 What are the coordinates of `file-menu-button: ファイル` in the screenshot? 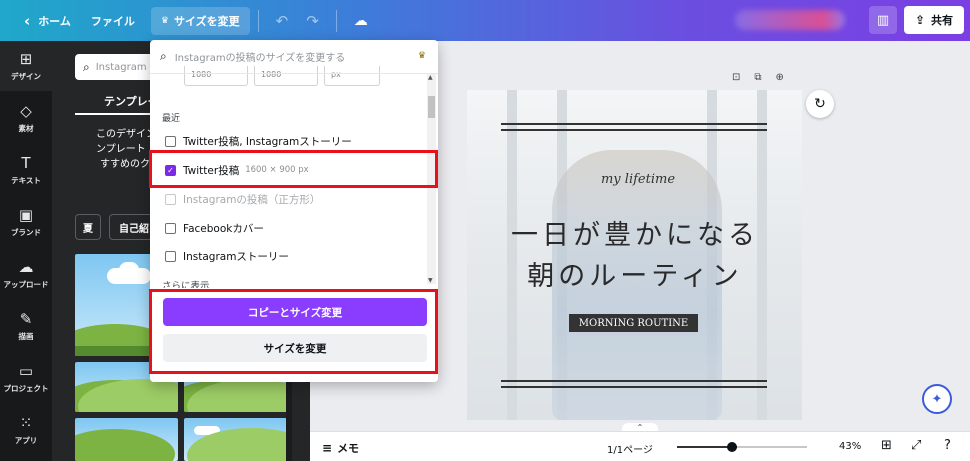 It's located at (113, 21).